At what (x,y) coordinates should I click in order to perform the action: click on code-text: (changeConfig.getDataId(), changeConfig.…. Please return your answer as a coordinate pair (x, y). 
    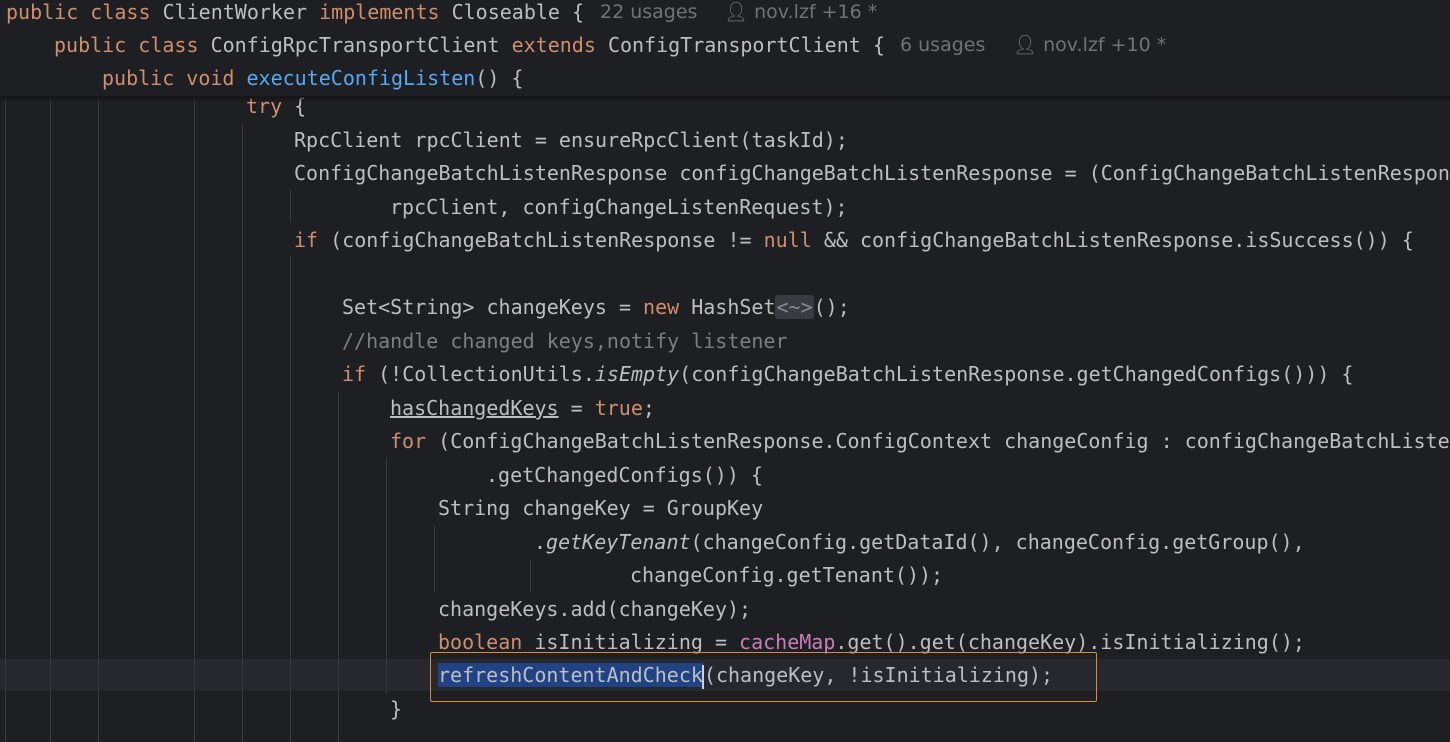
    Looking at the image, I should click on (997, 542).